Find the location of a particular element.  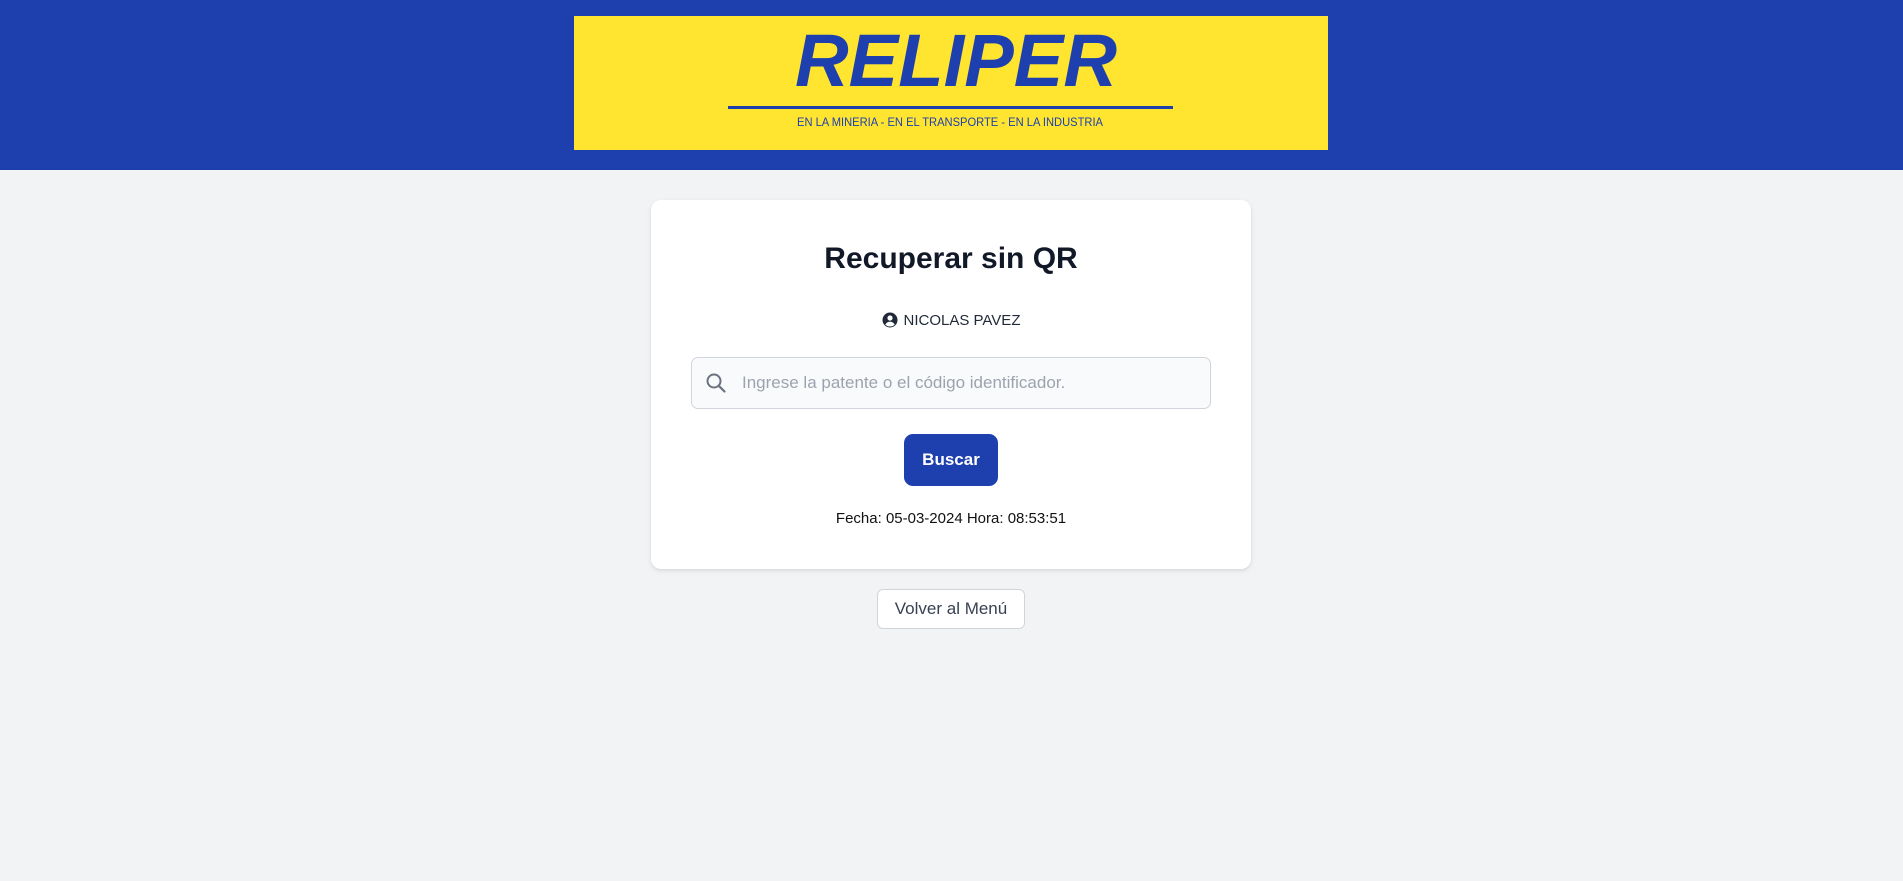

user-name: NICOLAS PAVEZ is located at coordinates (962, 320).